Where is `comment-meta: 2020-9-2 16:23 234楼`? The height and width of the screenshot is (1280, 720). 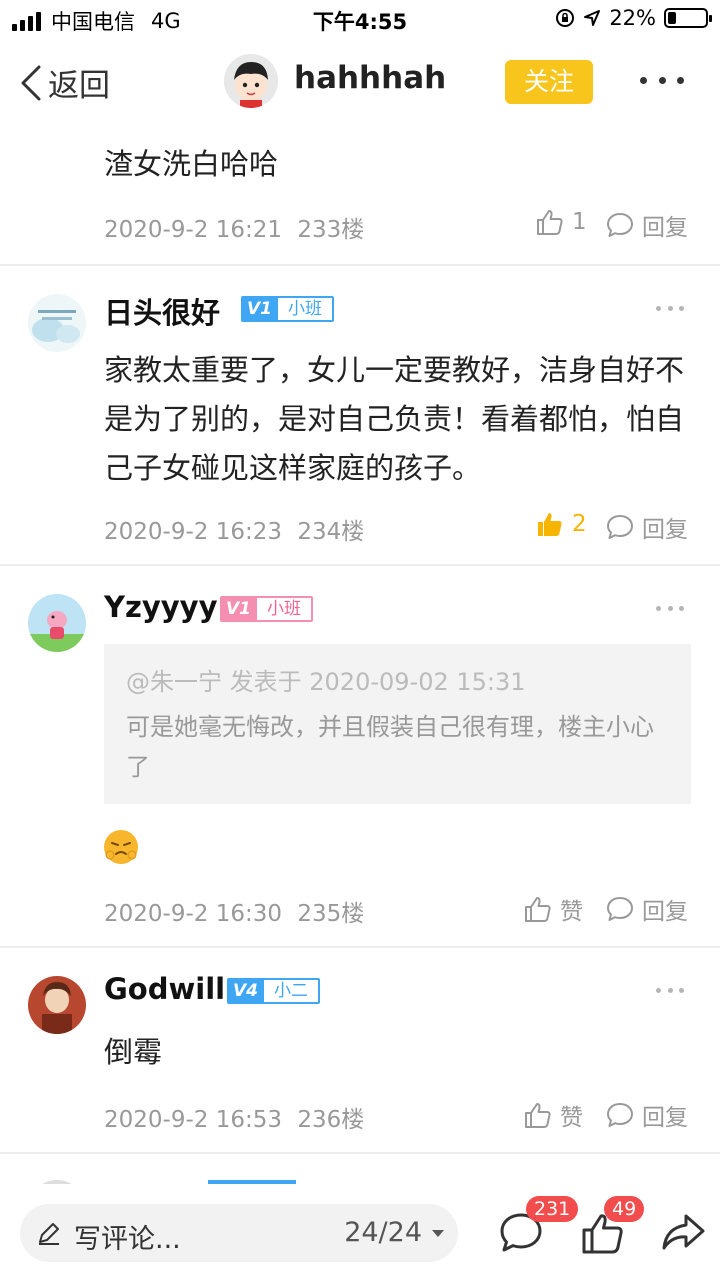 comment-meta: 2020-9-2 16:23 234楼 is located at coordinates (234, 529).